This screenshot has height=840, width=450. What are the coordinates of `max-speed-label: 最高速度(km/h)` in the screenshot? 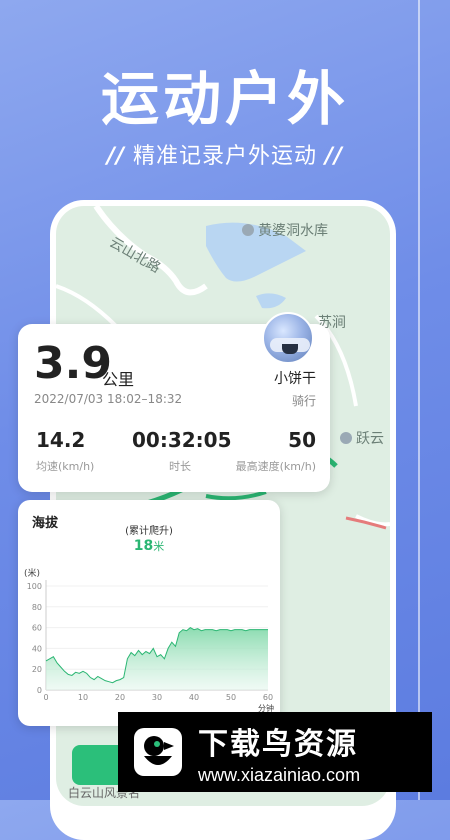 It's located at (275, 466).